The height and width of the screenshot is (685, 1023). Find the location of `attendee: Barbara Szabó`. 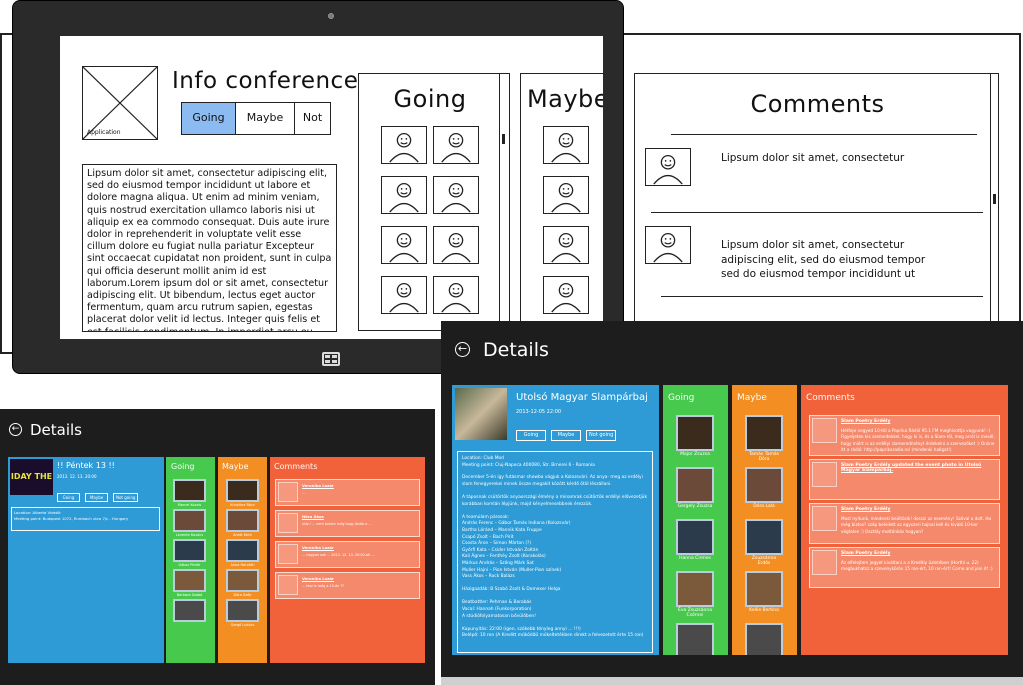

attendee: Barbara Szabó is located at coordinates (189, 583).